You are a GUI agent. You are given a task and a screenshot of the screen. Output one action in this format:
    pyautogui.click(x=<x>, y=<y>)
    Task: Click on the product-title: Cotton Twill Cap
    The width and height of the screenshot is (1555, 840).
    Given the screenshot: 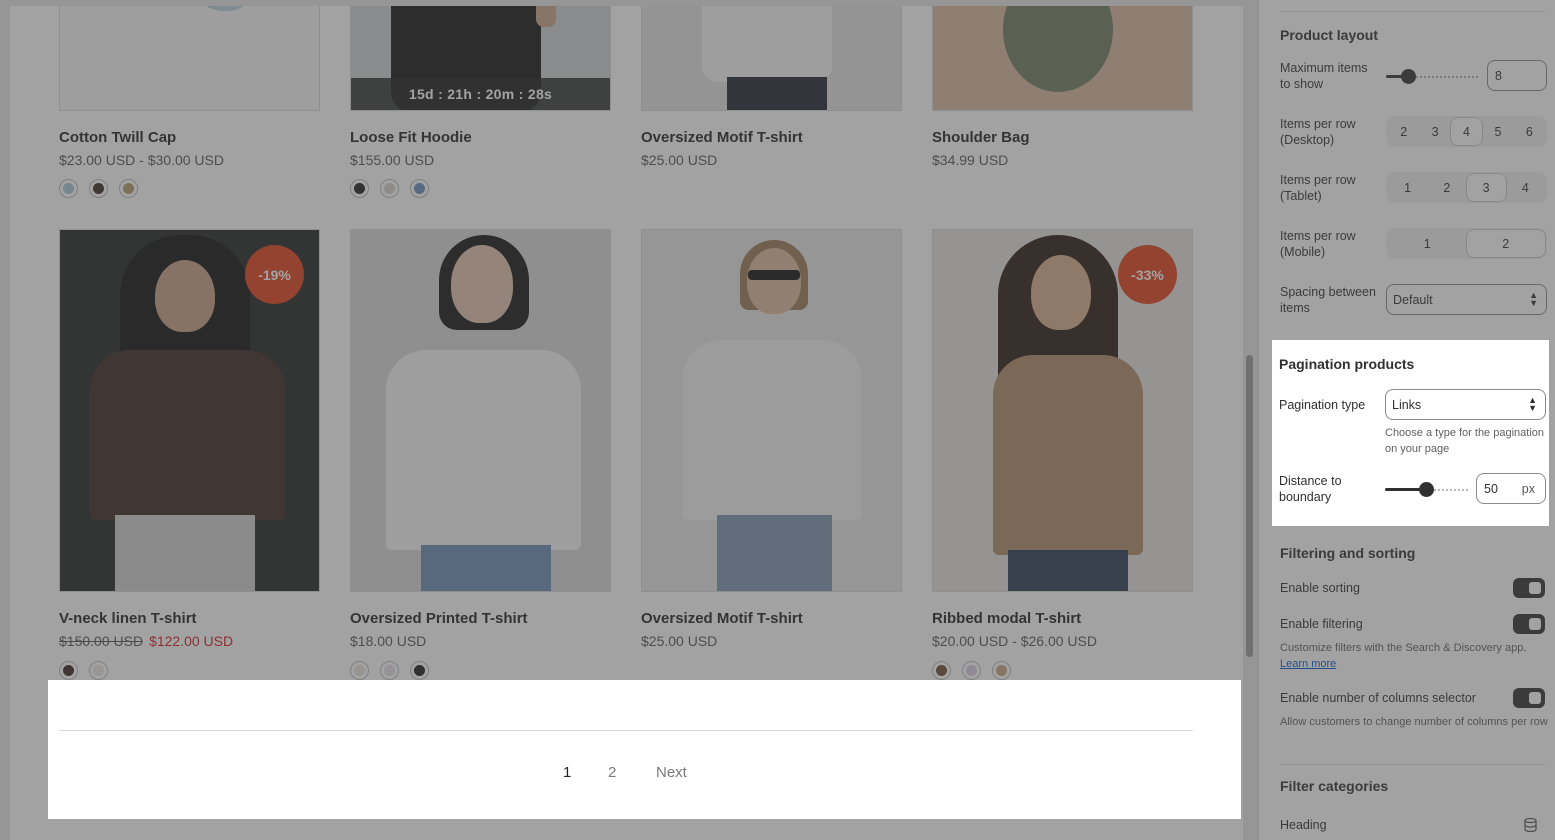 What is the action you would take?
    pyautogui.click(x=117, y=137)
    